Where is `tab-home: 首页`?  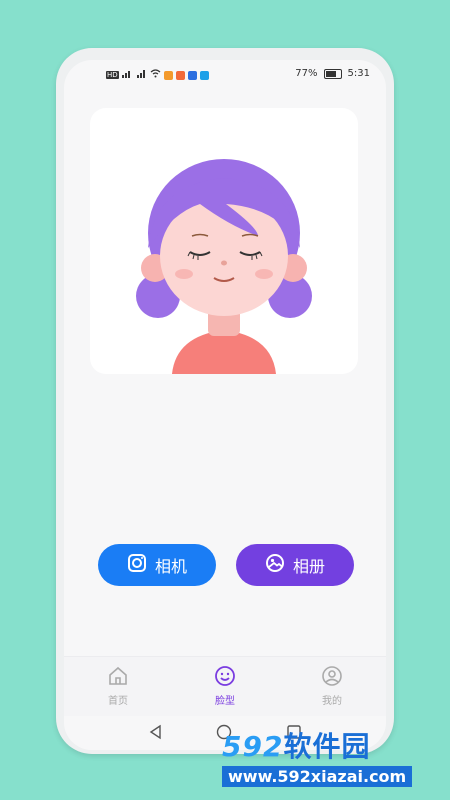 tab-home: 首页 is located at coordinates (118, 686).